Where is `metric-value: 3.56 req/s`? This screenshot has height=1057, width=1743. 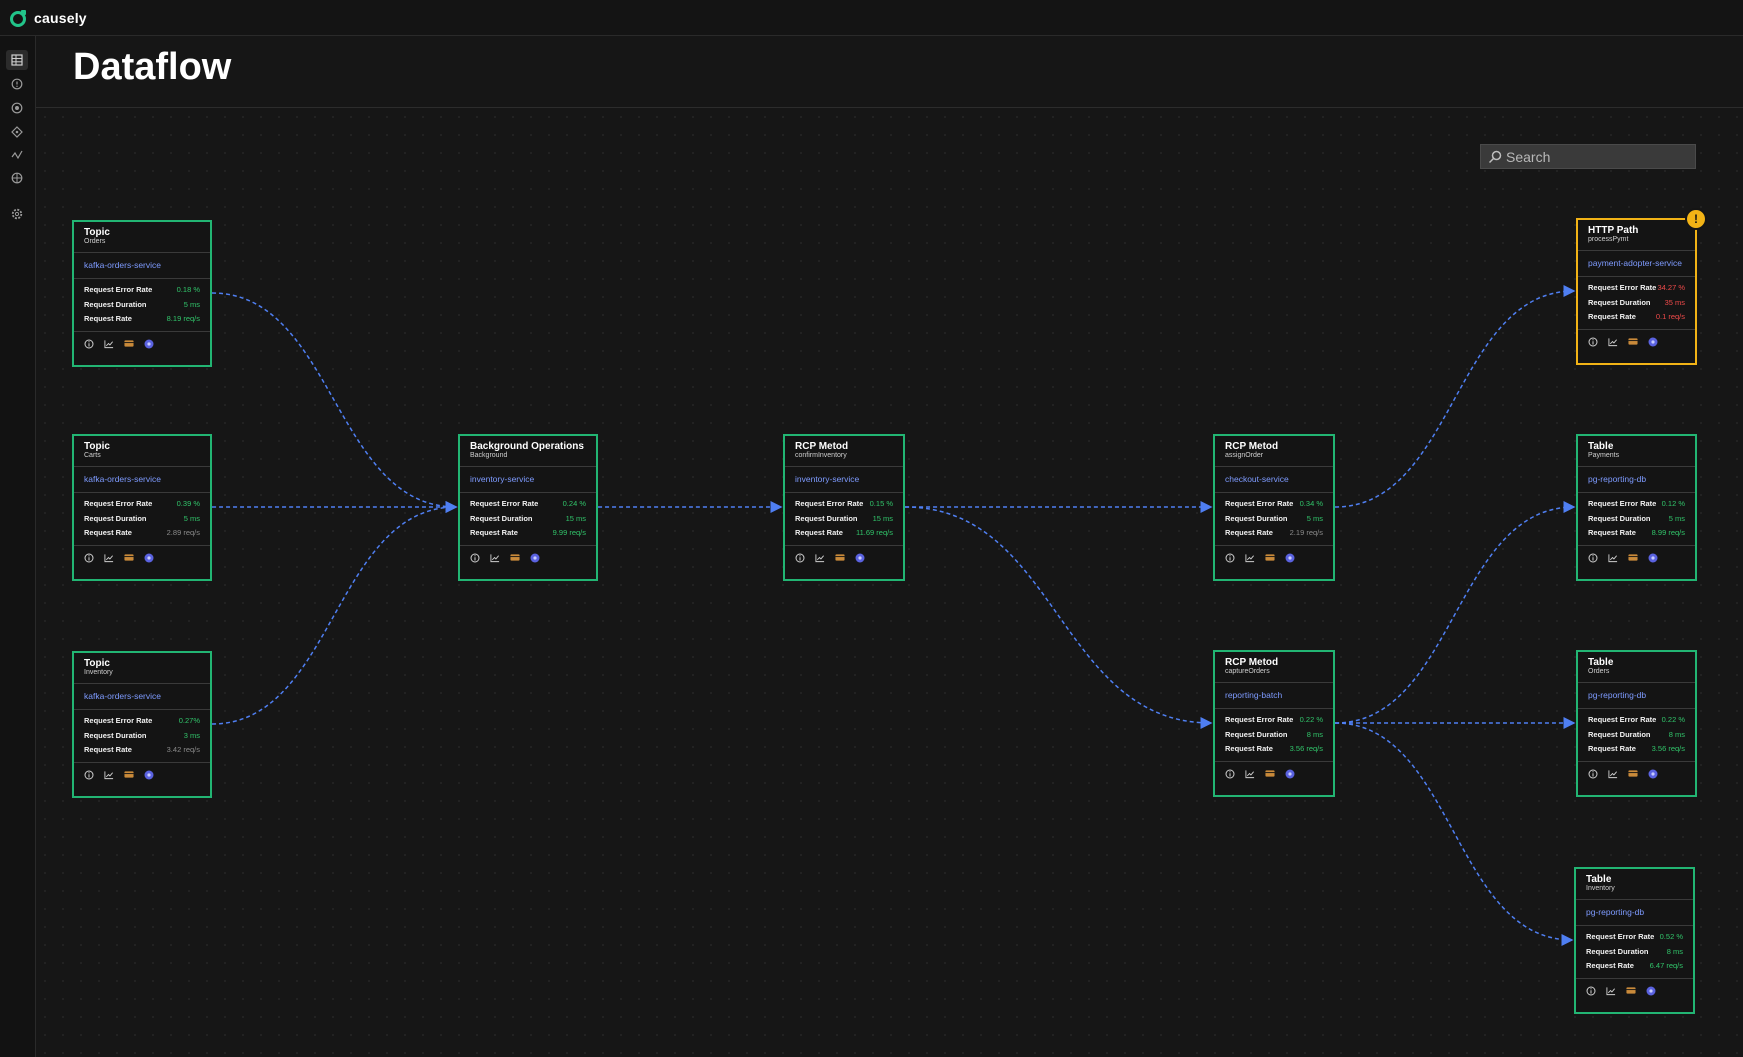
metric-value: 3.56 req/s is located at coordinates (1668, 748).